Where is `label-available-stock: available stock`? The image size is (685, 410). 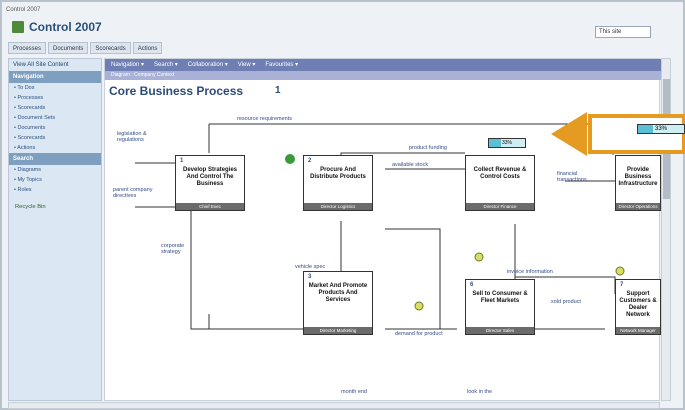
label-available-stock: available stock is located at coordinates (410, 165).